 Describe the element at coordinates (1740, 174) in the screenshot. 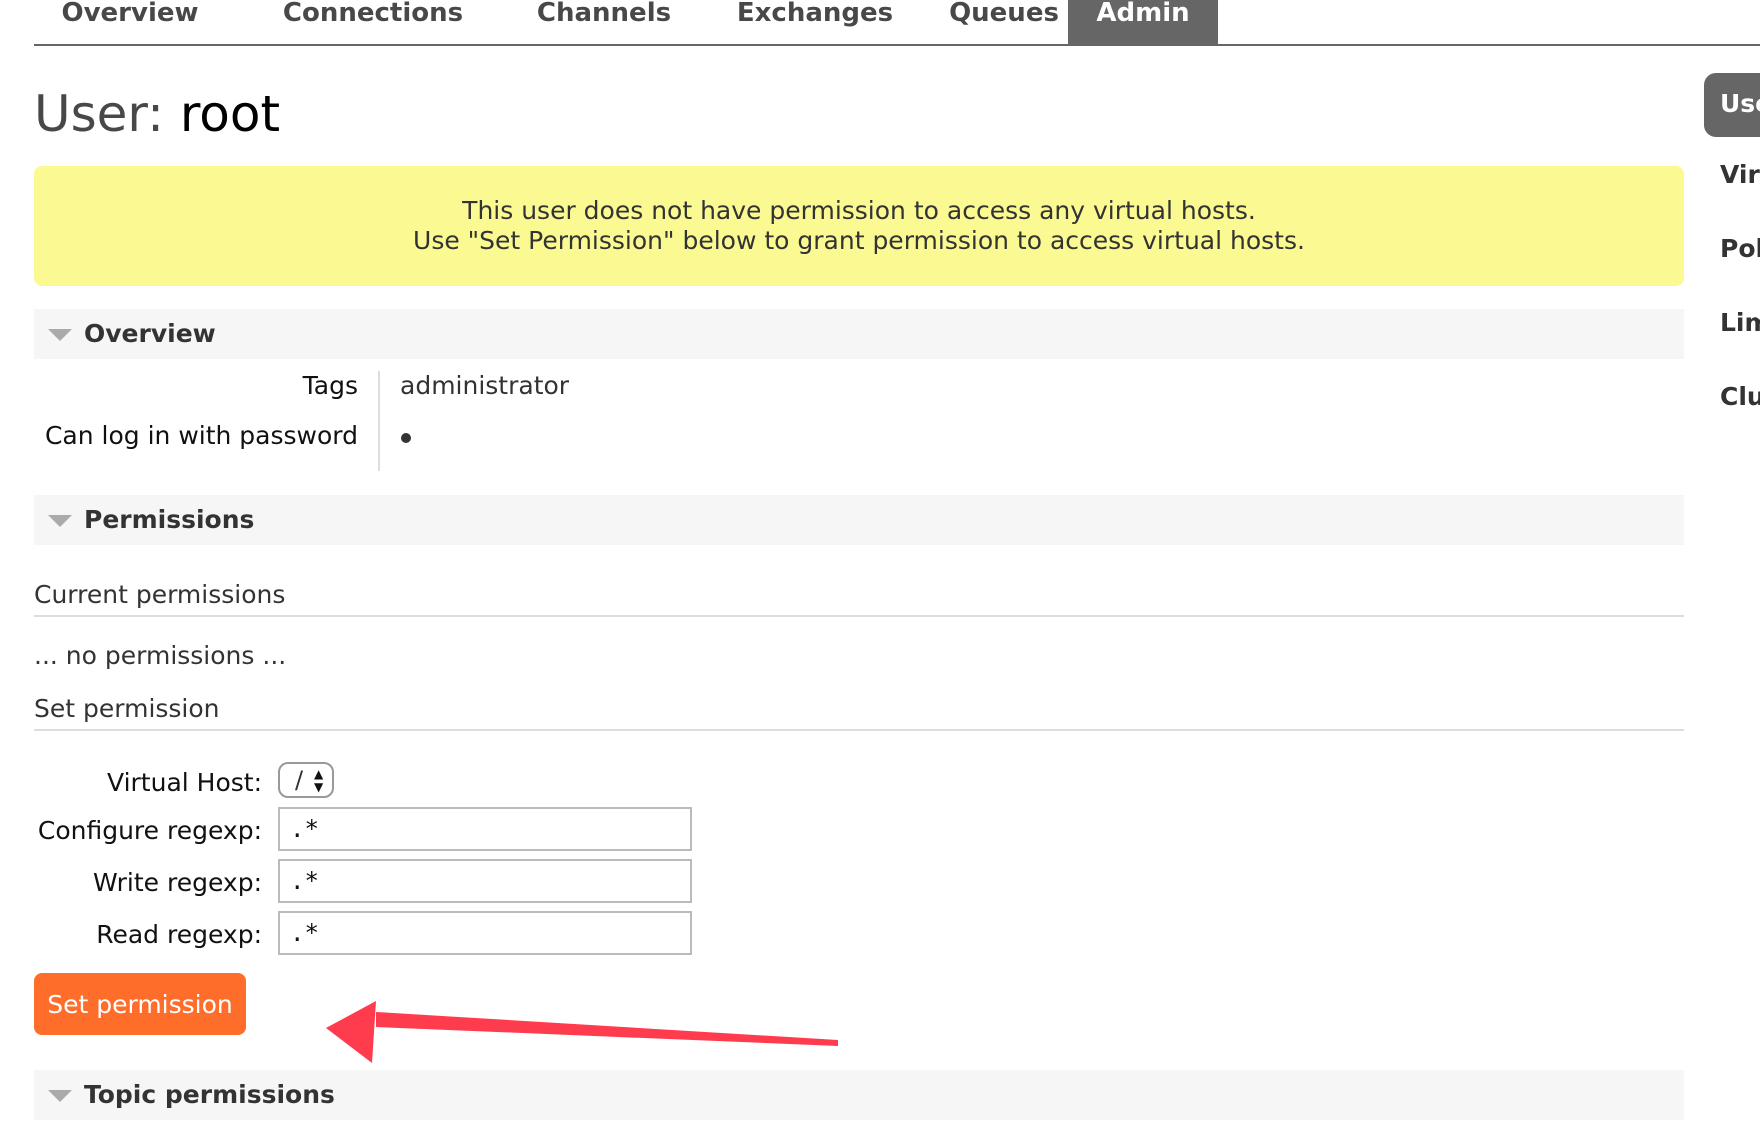

I see `sidebar-item-virtual-hosts: Virtual Hosts` at that location.